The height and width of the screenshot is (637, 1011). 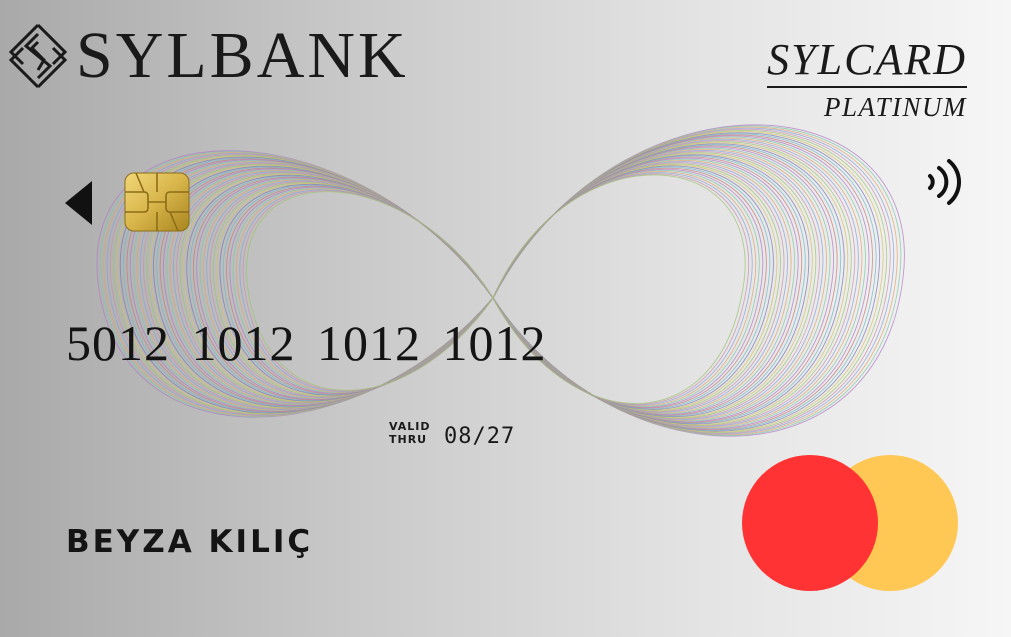 What do you see at coordinates (867, 62) in the screenshot?
I see `card-product-name: SYLCARD` at bounding box center [867, 62].